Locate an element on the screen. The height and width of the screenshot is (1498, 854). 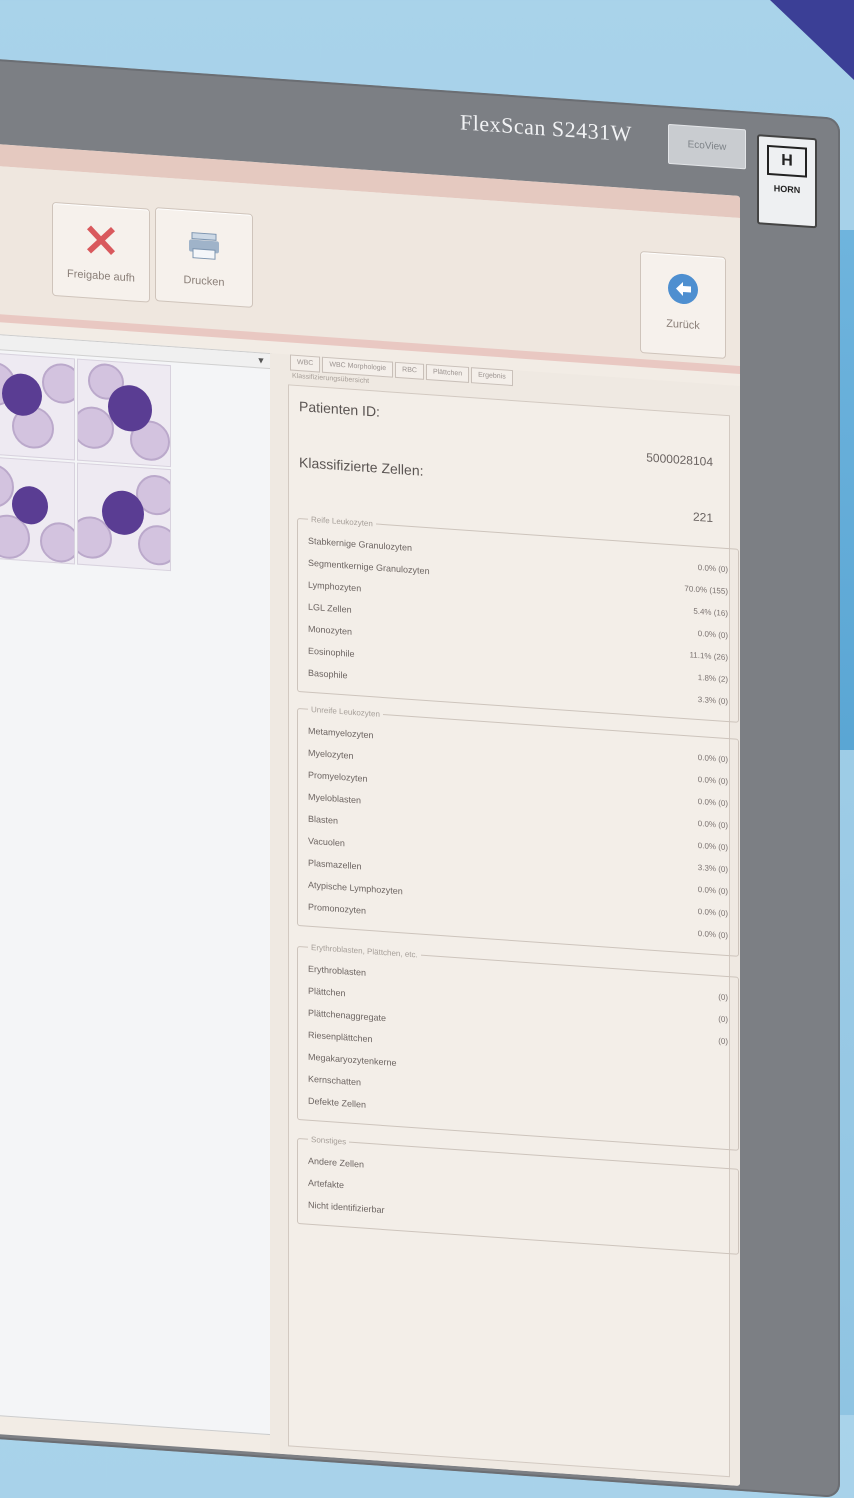
patient-id-value: 5000028104 is located at coordinates (679, 460).